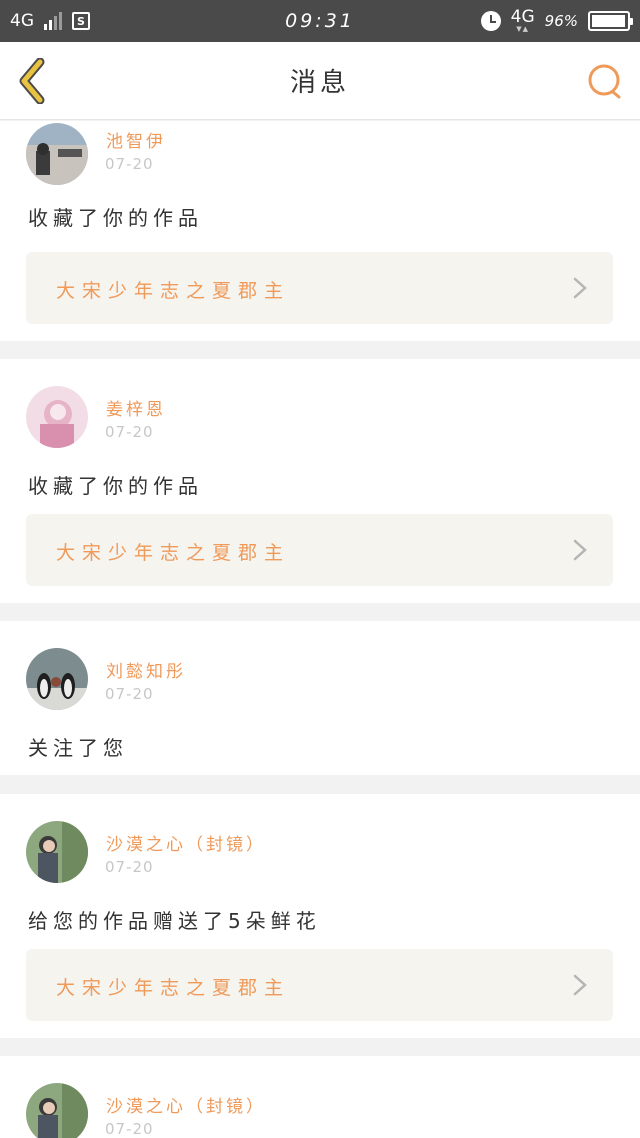 The width and height of the screenshot is (640, 1138). I want to click on message-text: 关注了您, so click(78, 748).